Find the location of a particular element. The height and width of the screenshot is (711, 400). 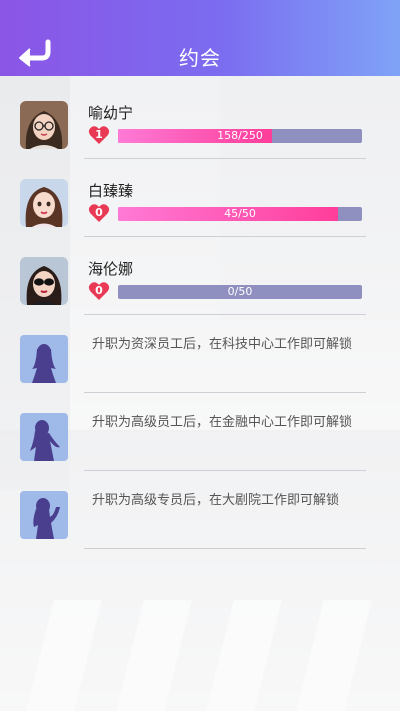

locked-character-row: 升职为高级员工后，在金融中心工作即可解锁 is located at coordinates (200, 432).